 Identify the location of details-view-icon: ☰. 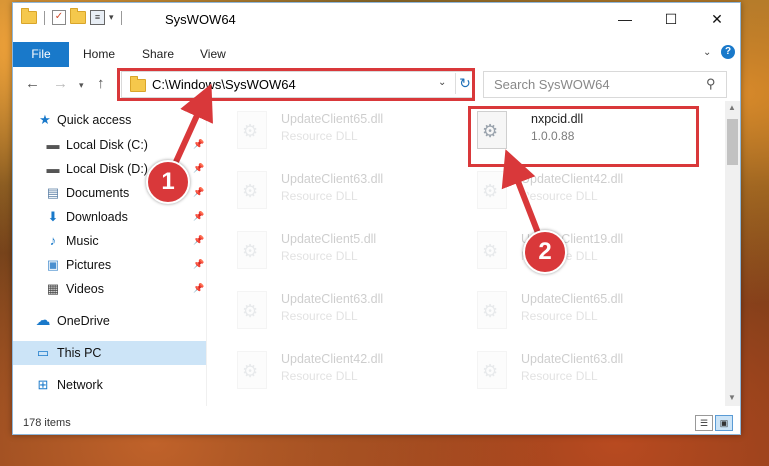
(704, 423).